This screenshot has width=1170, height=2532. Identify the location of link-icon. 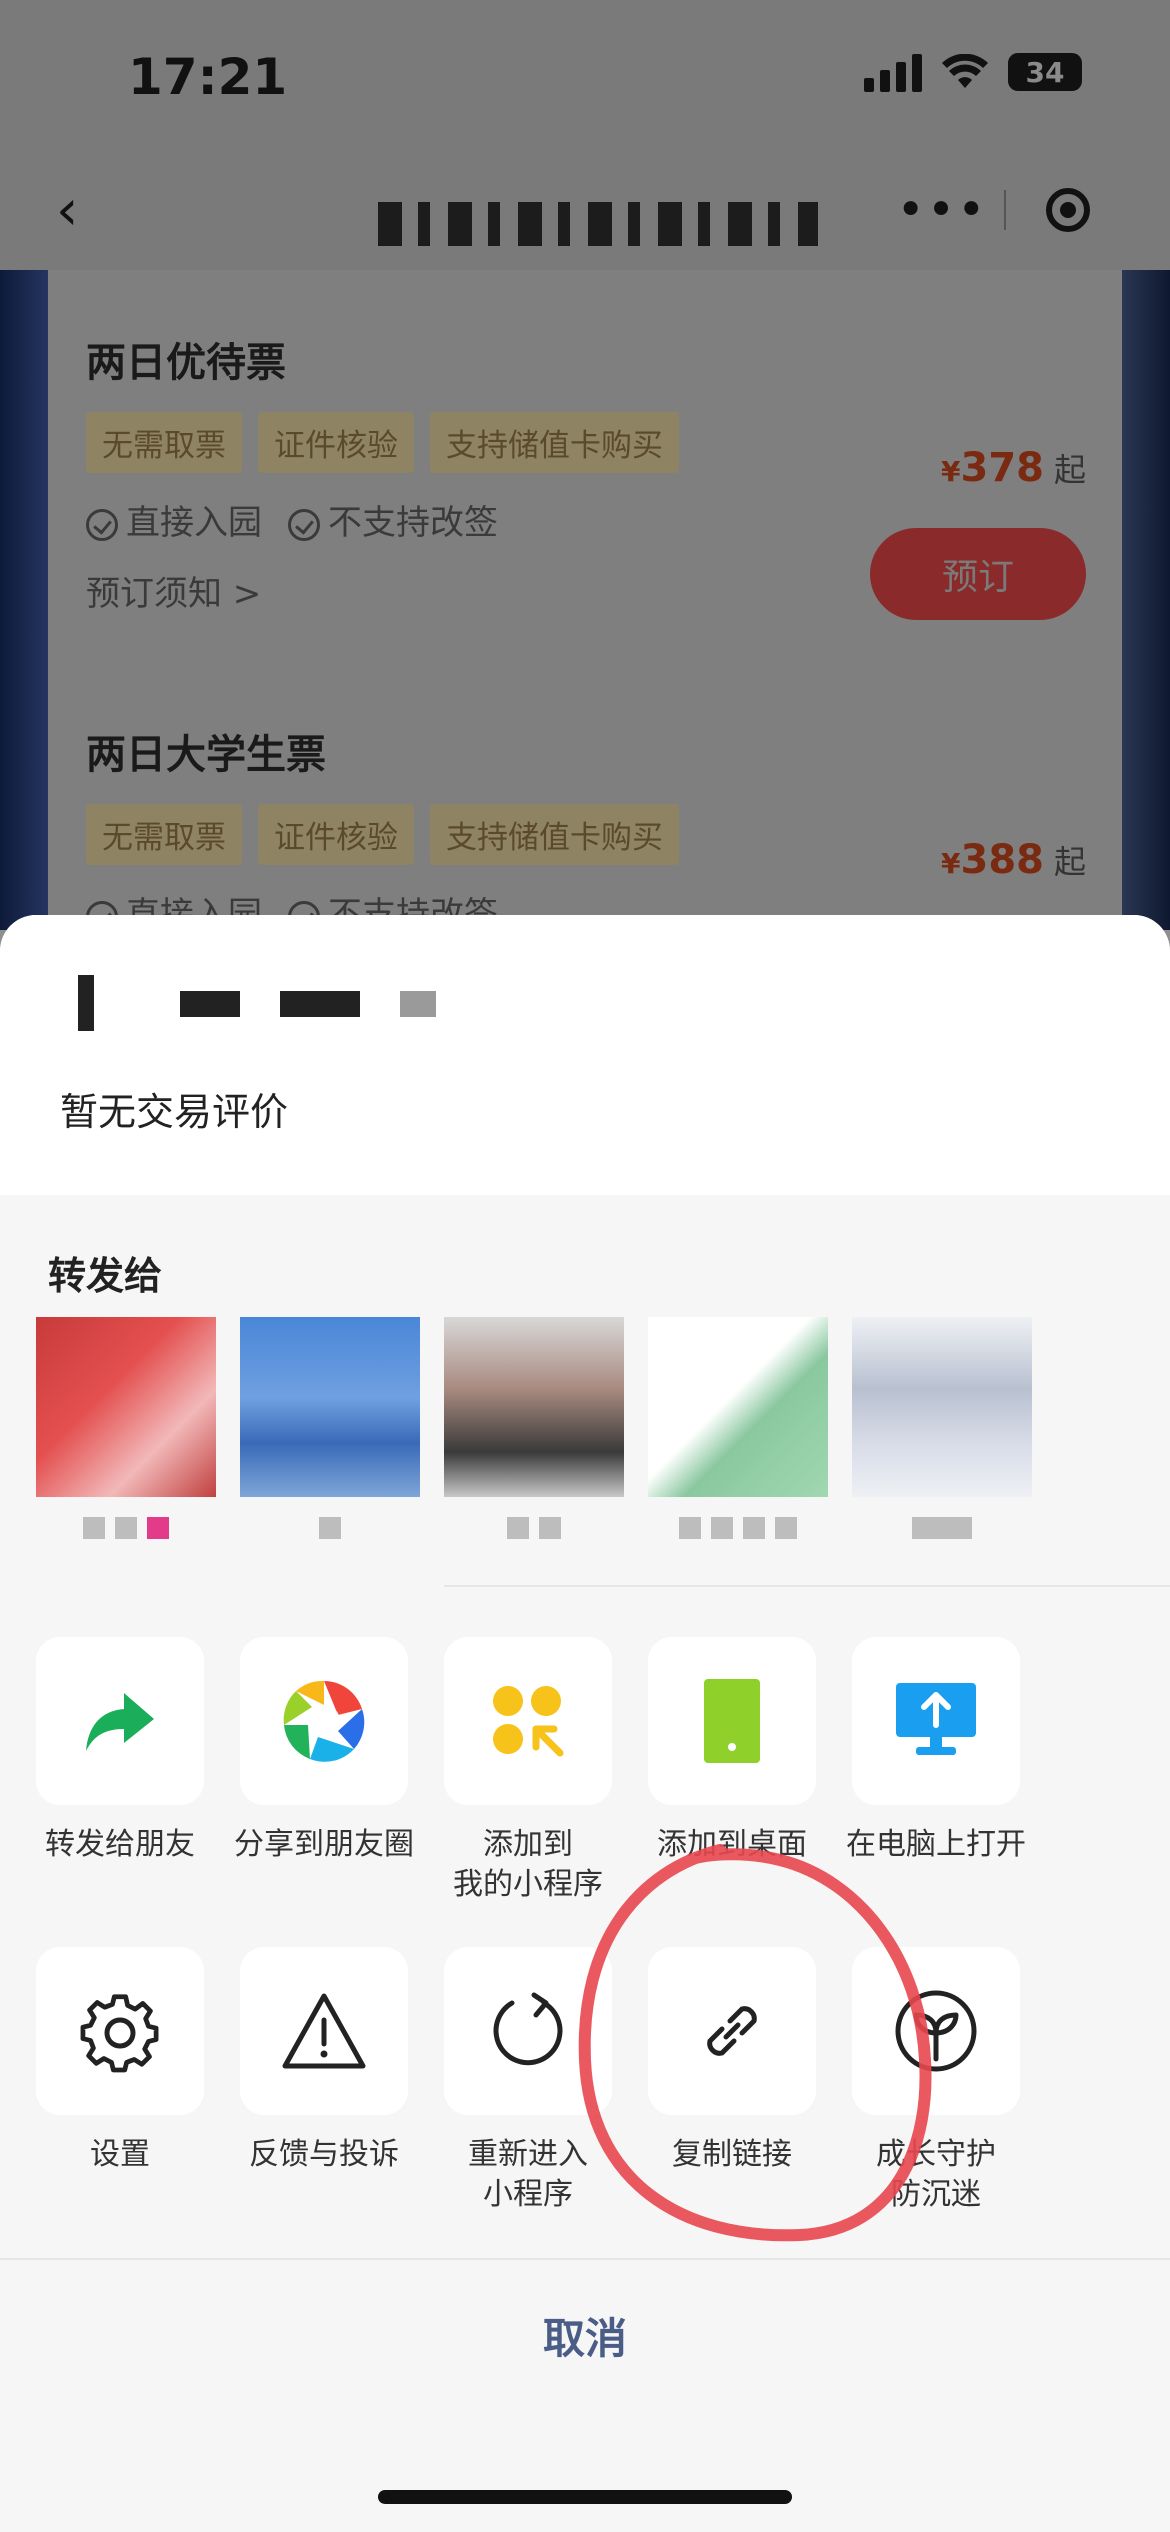
(732, 2031).